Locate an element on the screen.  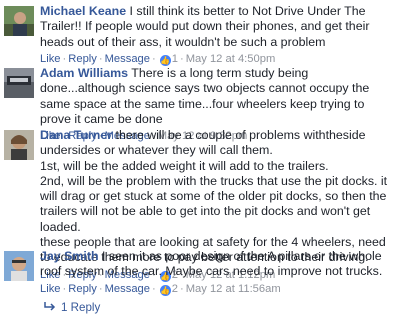
comment-timestamp: May 12 at 4:50pm is located at coordinates (231, 59).